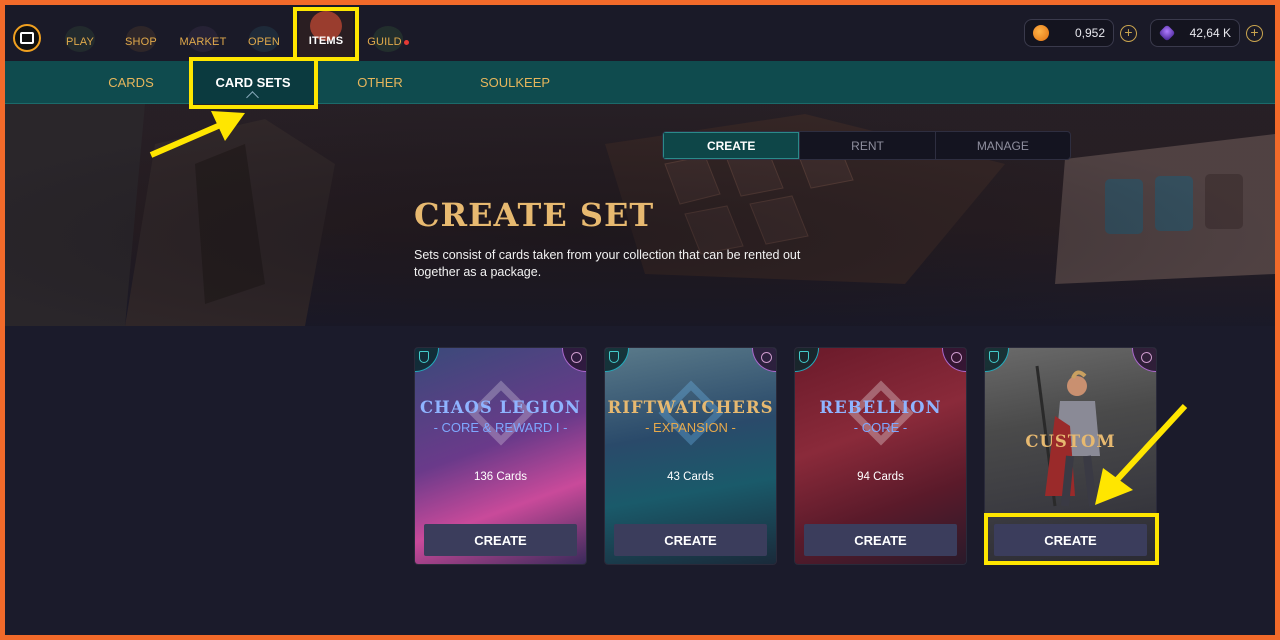 The height and width of the screenshot is (640, 1280). Describe the element at coordinates (27, 38) in the screenshot. I see `app-logo-icon` at that location.